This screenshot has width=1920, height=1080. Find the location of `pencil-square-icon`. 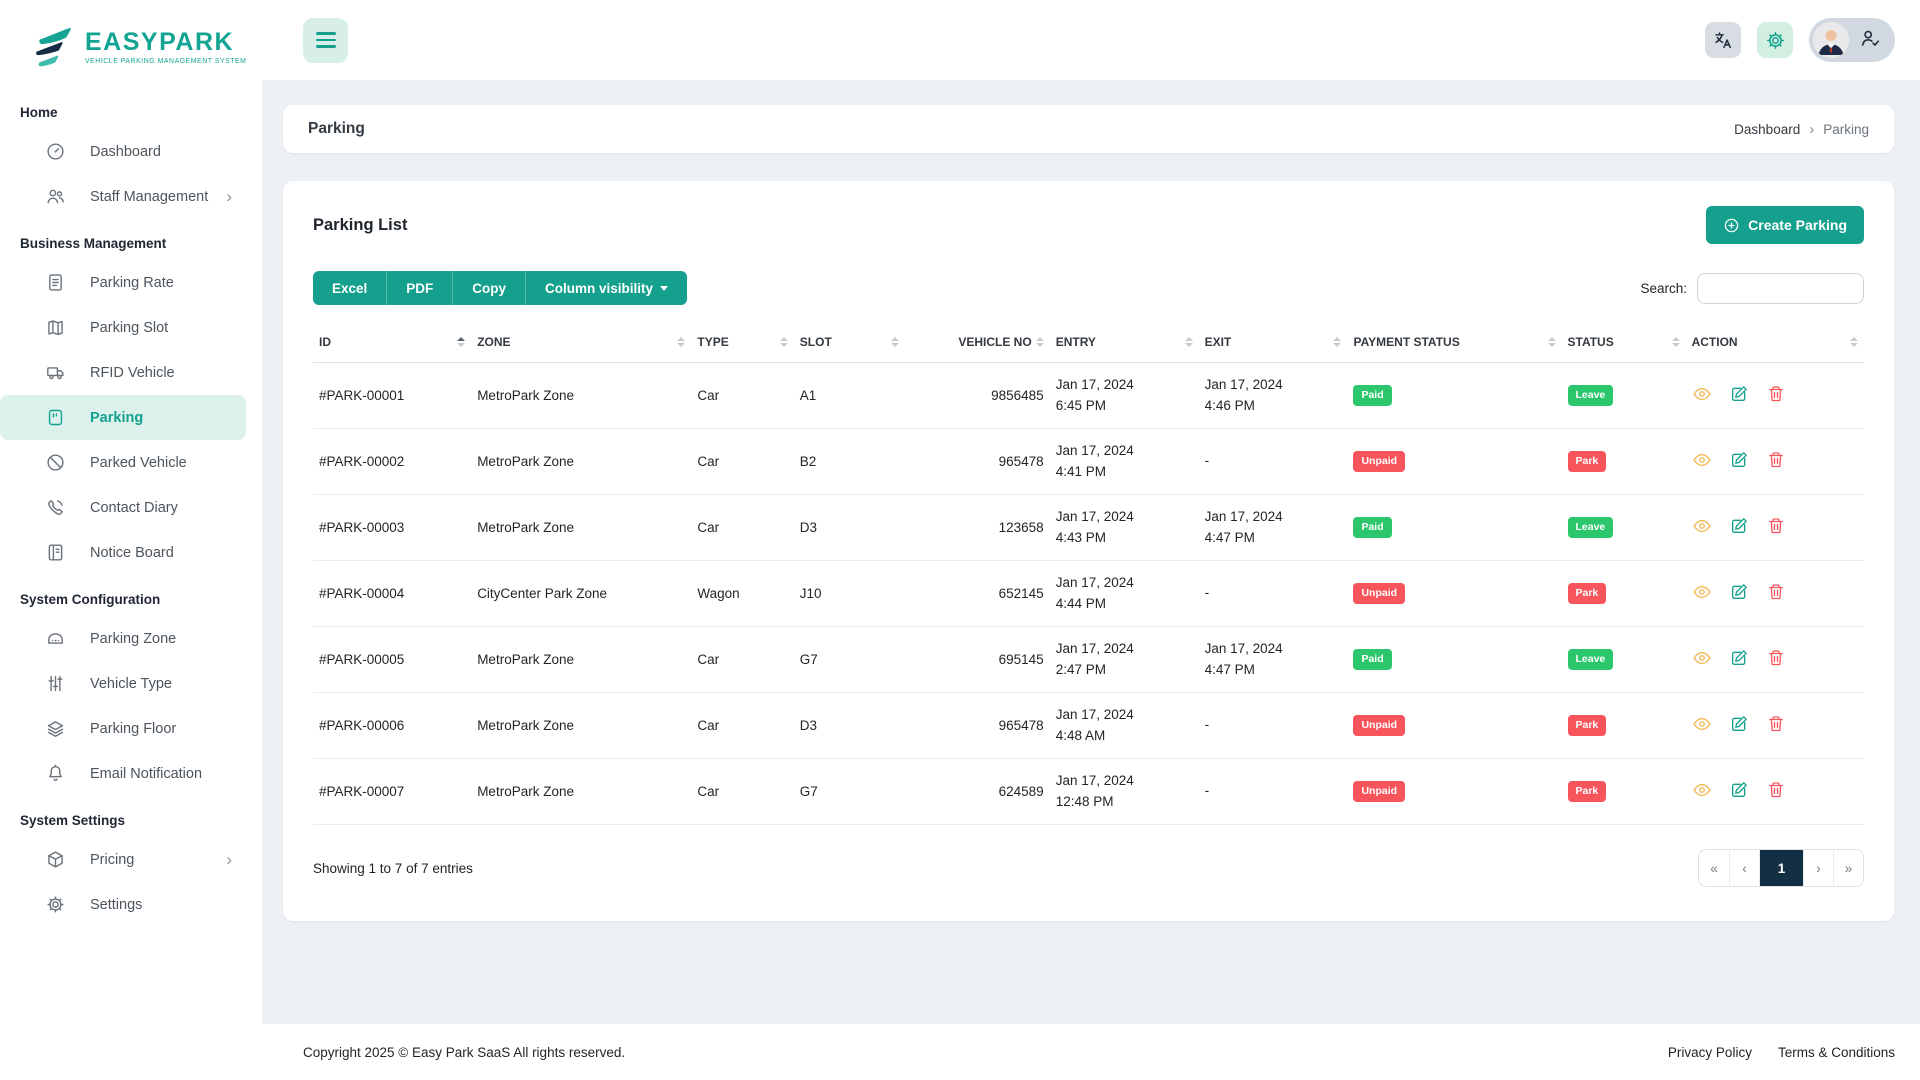

pencil-square-icon is located at coordinates (1739, 791).